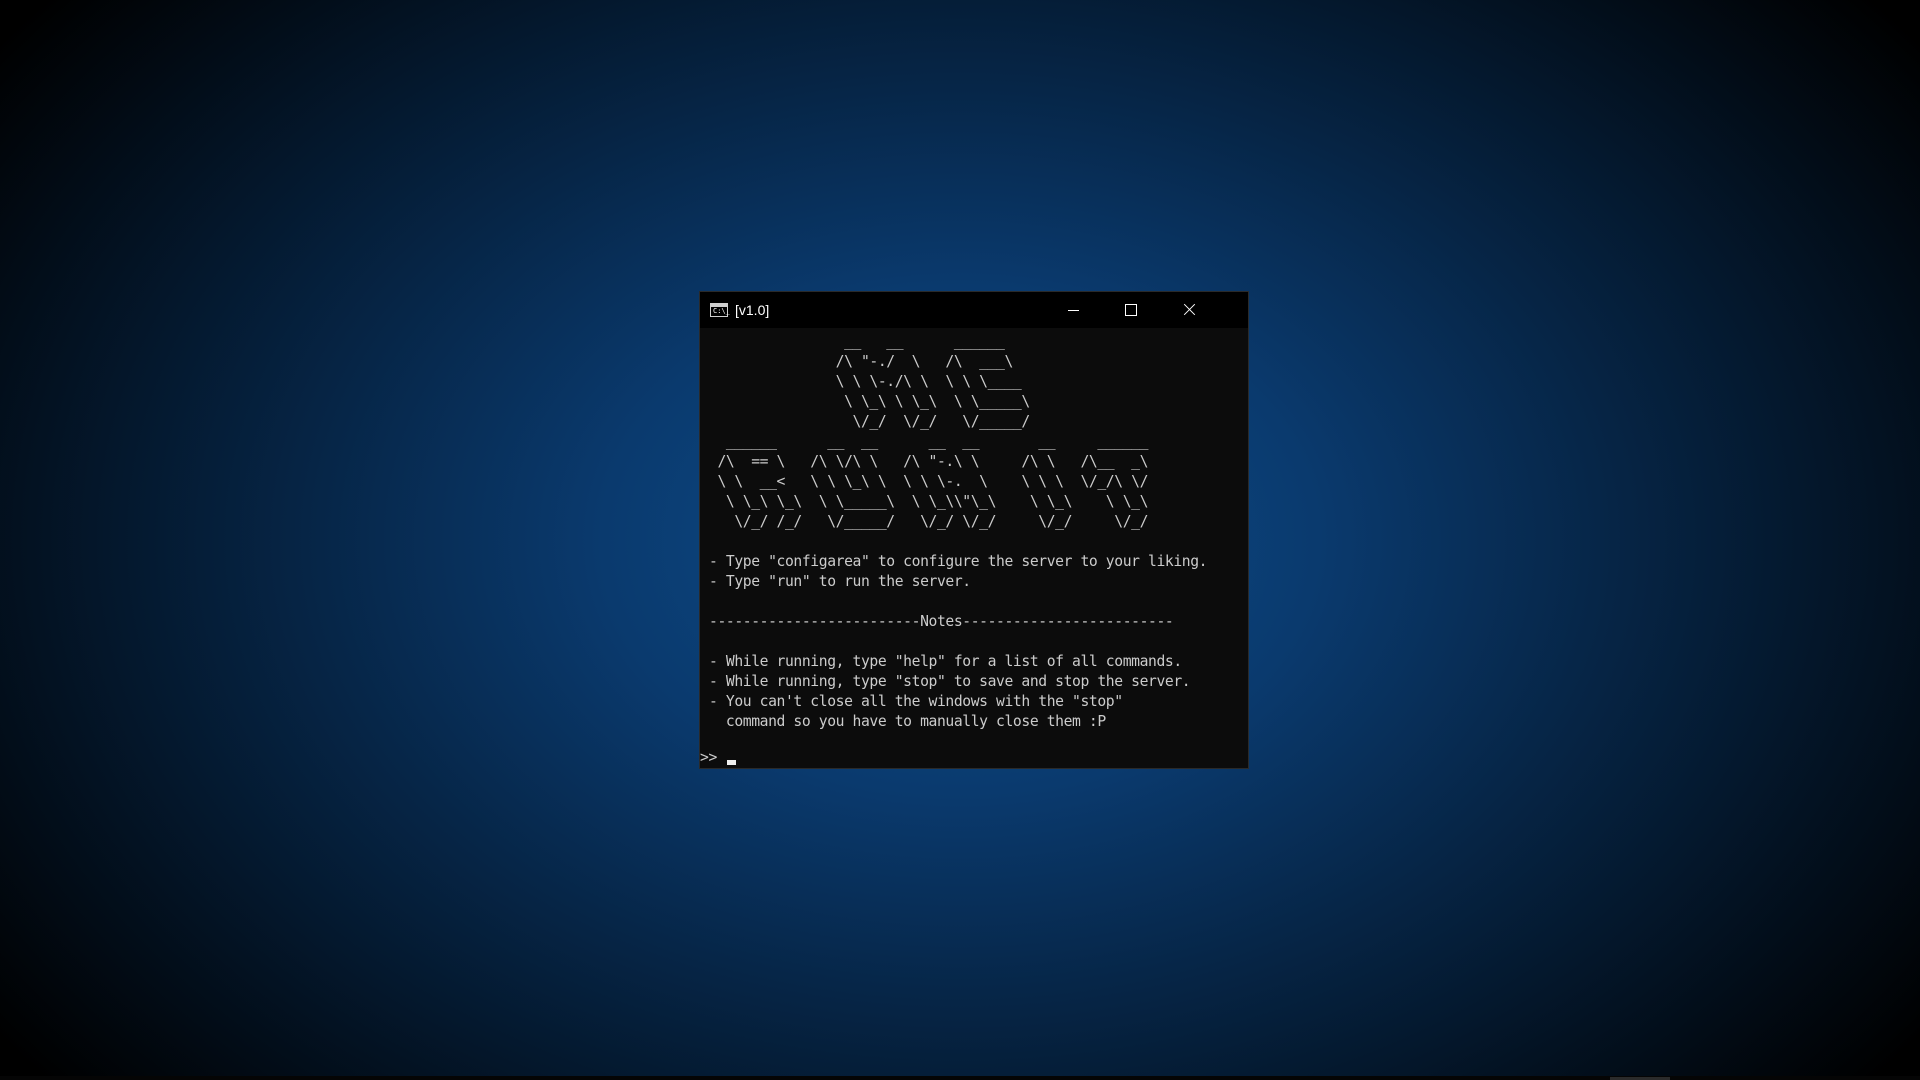  I want to click on window-title: [v1.0], so click(752, 310).